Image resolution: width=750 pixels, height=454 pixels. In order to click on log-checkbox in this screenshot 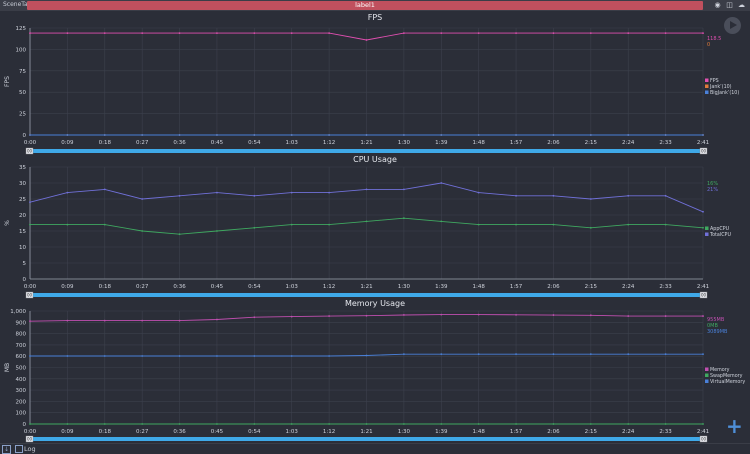, I will do `click(19, 449)`.